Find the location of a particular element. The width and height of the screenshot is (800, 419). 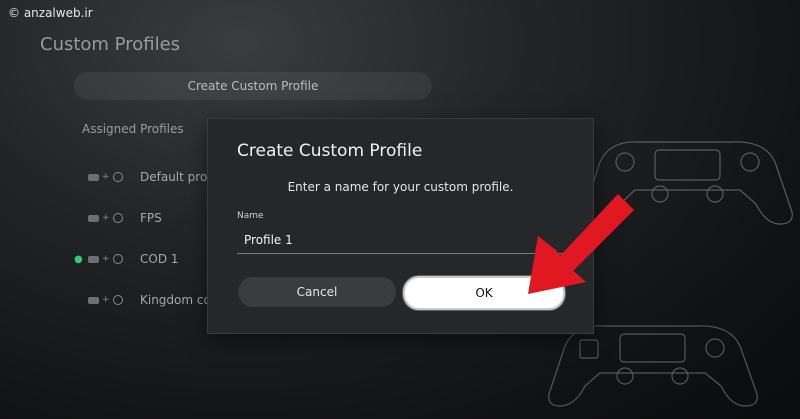

create-custom-profile-button: Create Custom Profile is located at coordinates (253, 86).